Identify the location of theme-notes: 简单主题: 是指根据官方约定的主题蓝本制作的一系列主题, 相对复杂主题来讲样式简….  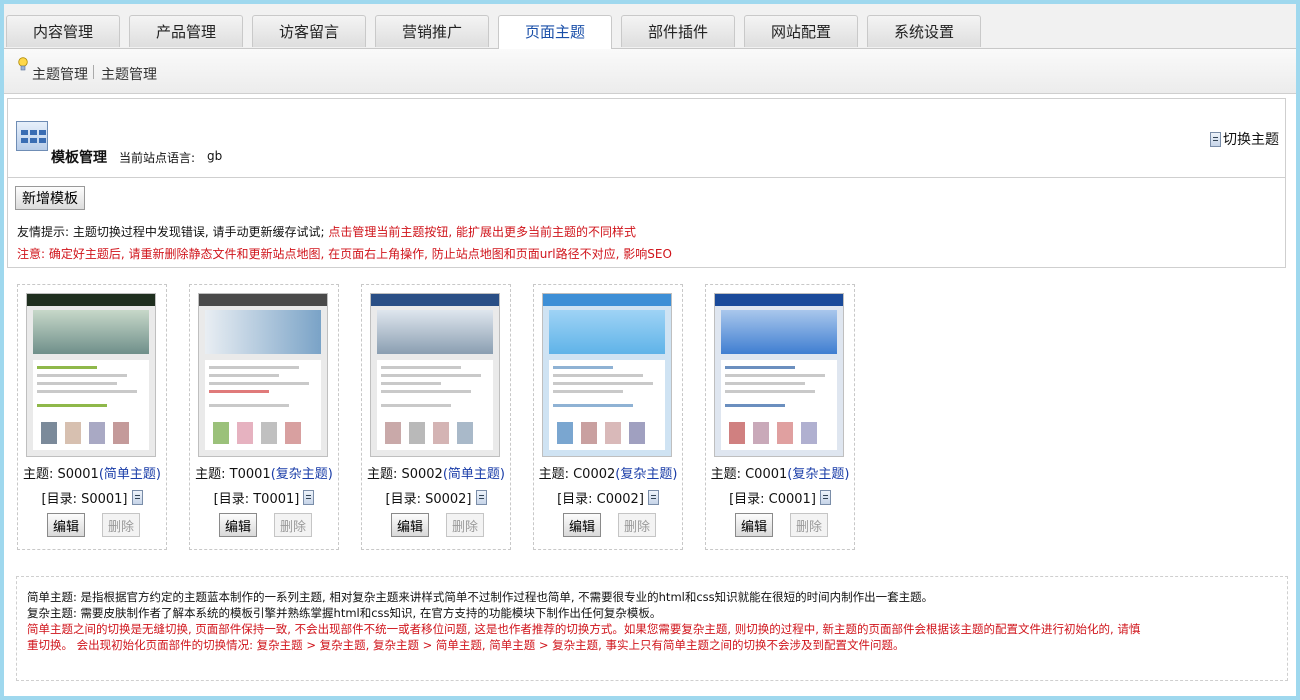
(652, 628).